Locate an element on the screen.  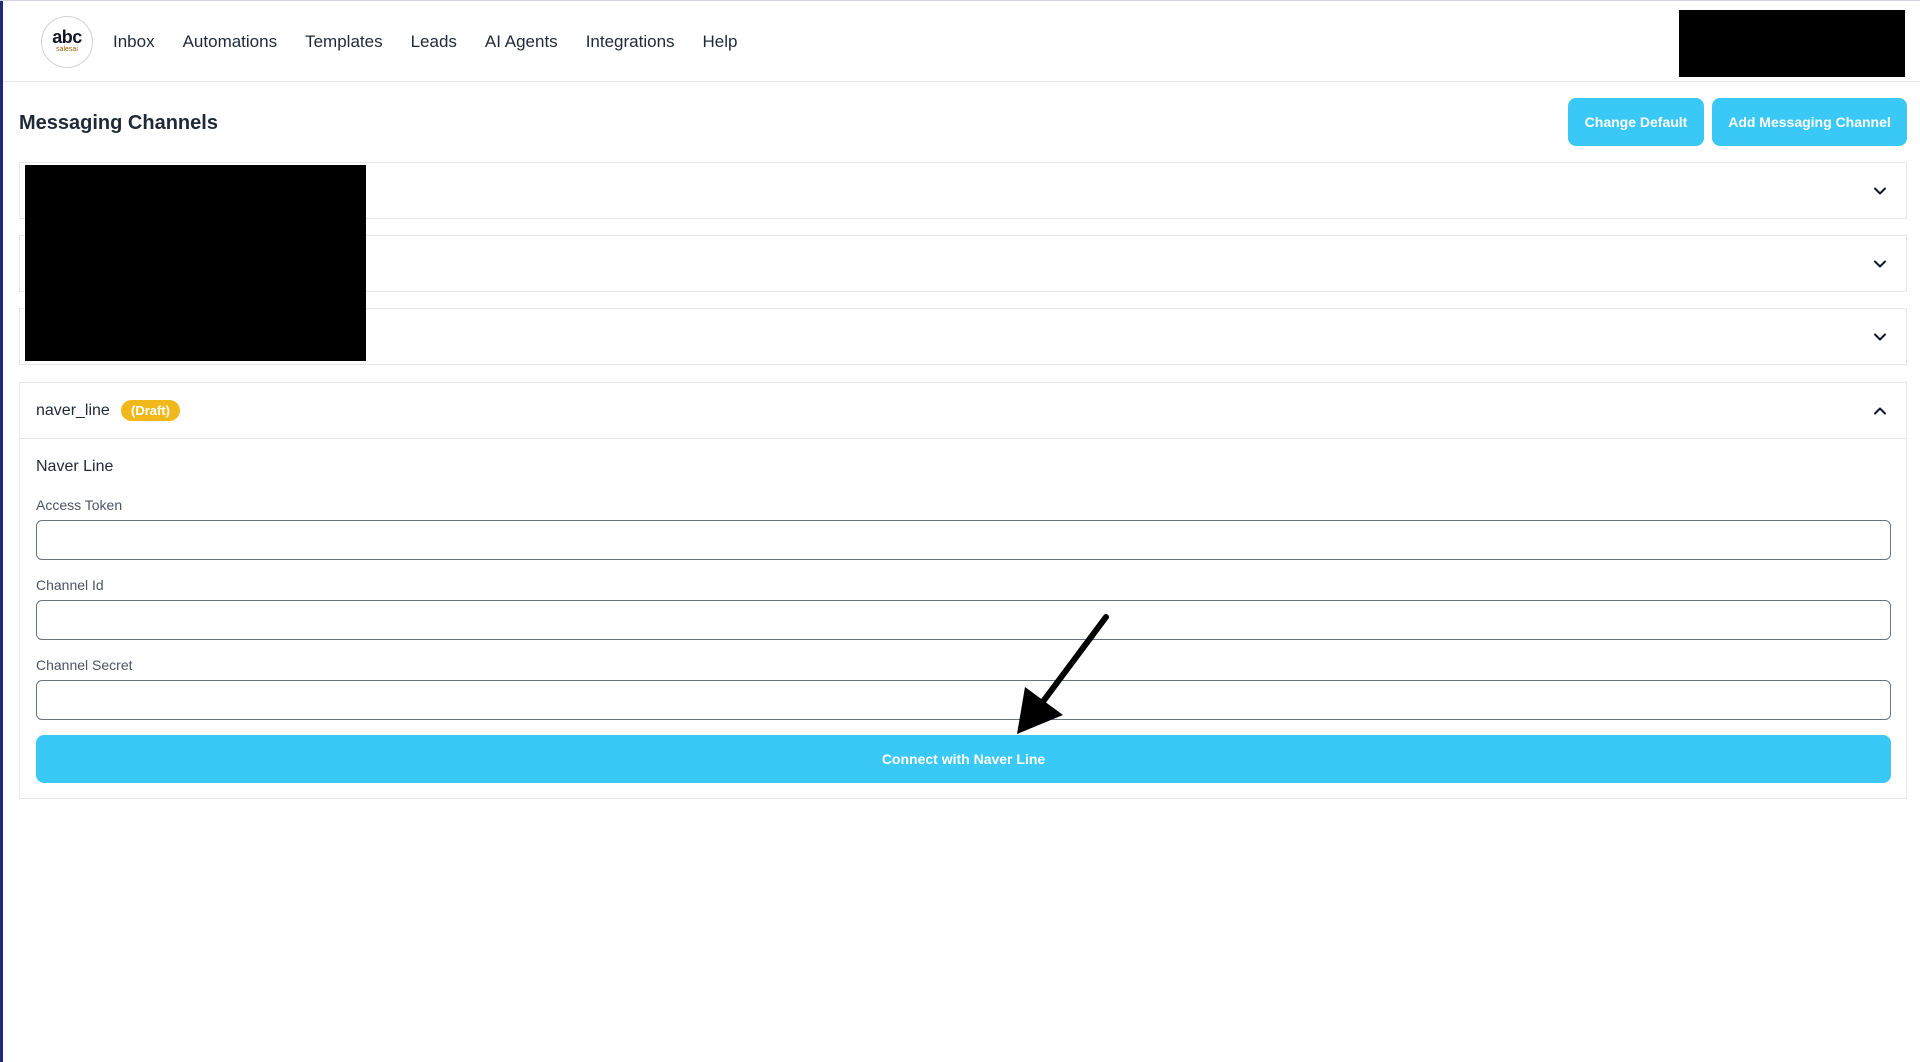
chevron-up-icon is located at coordinates (1880, 411).